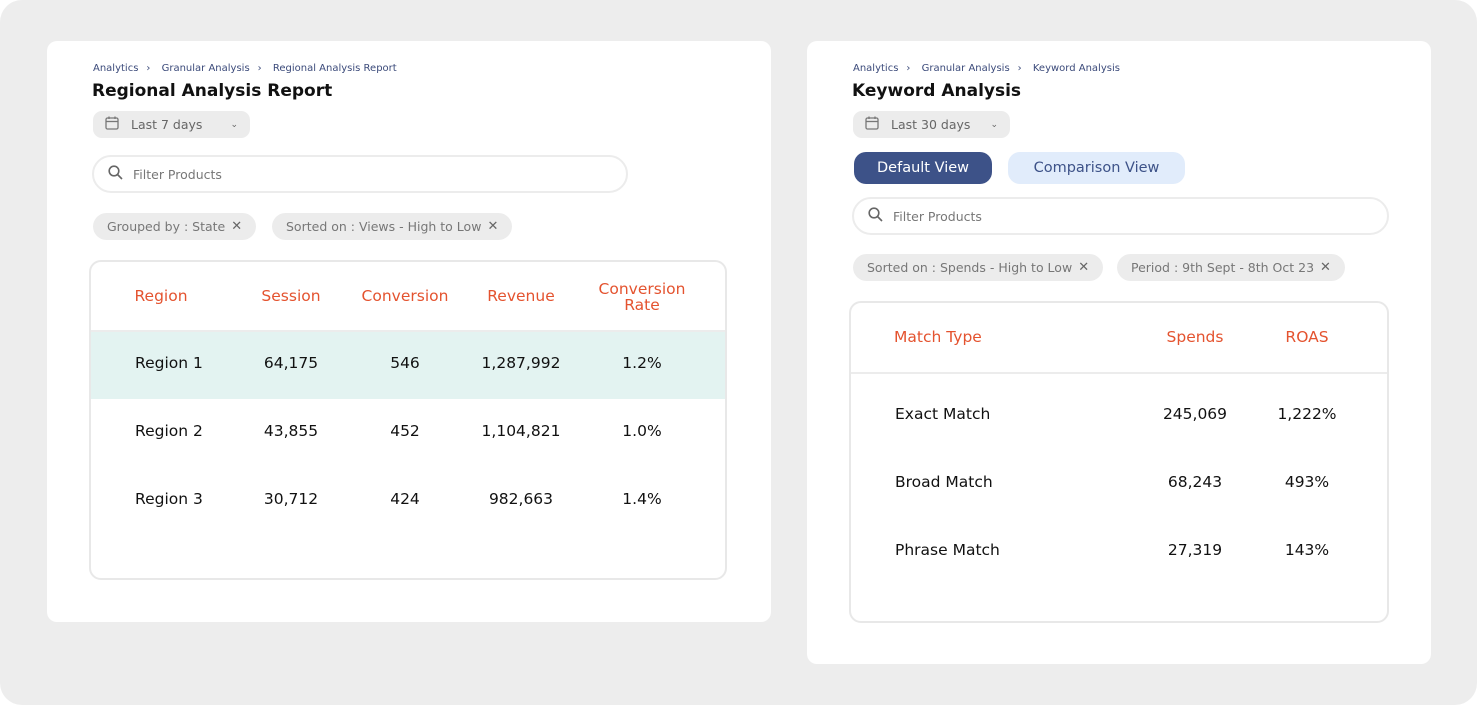  What do you see at coordinates (642, 431) in the screenshot?
I see `table-cell: 1.0%` at bounding box center [642, 431].